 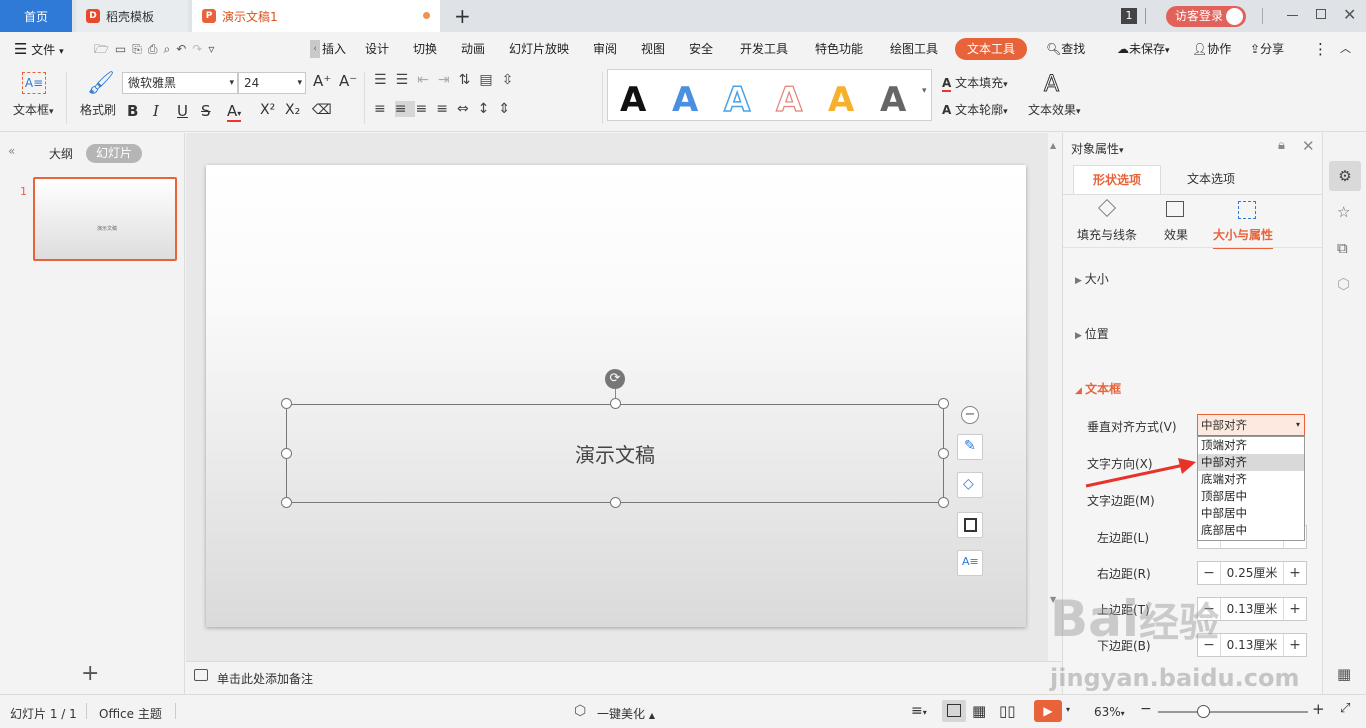 What do you see at coordinates (954, 711) in the screenshot?
I see `normal-view-button` at bounding box center [954, 711].